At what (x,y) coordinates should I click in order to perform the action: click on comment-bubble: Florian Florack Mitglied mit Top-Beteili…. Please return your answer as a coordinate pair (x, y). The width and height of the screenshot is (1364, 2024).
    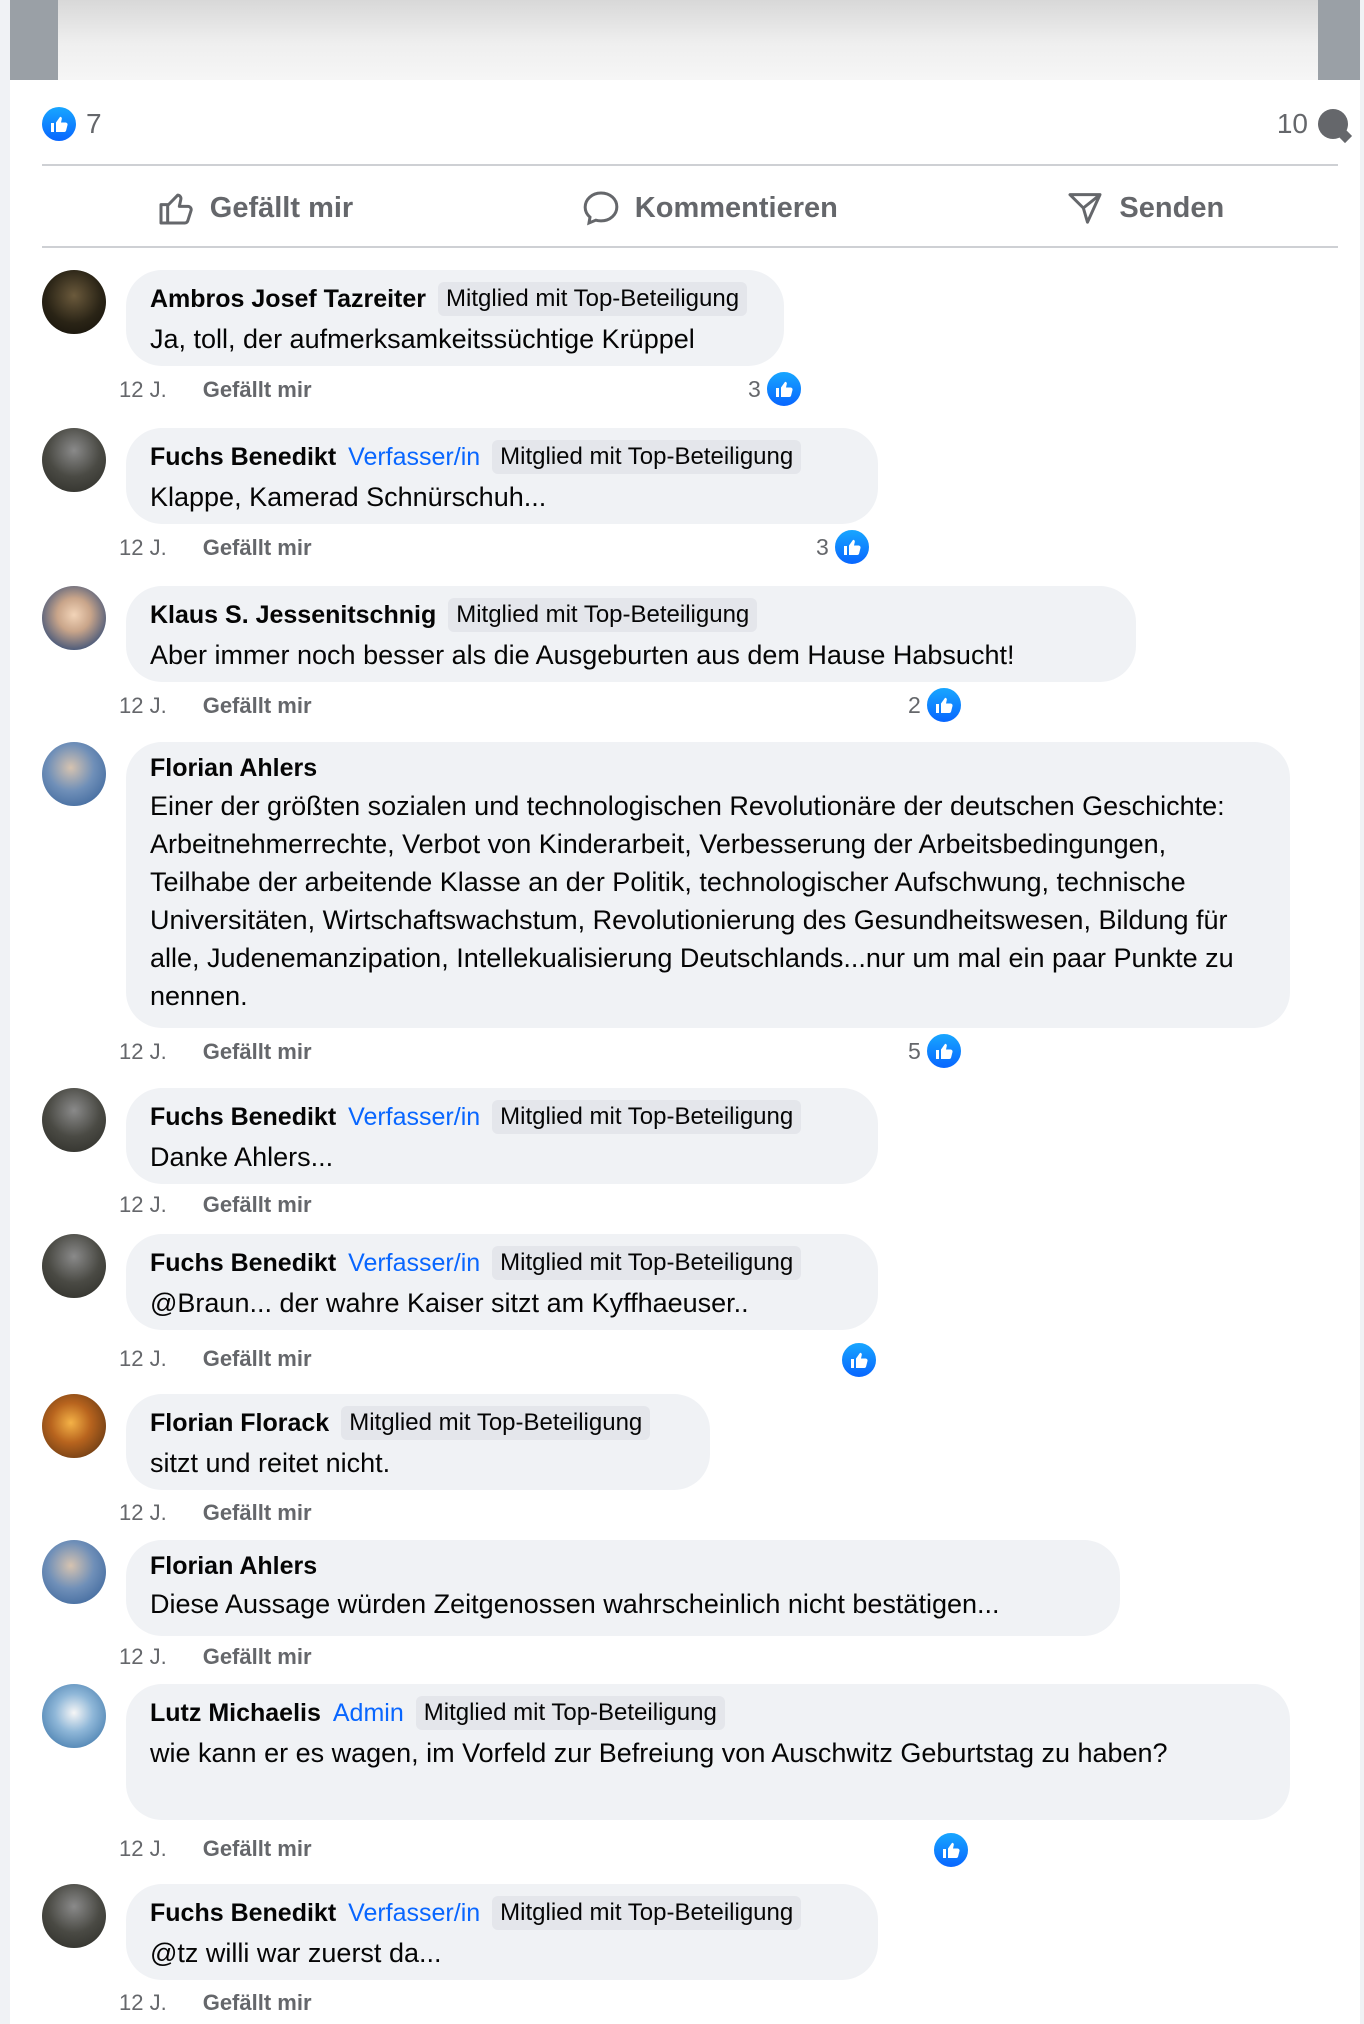
    Looking at the image, I should click on (418, 1442).